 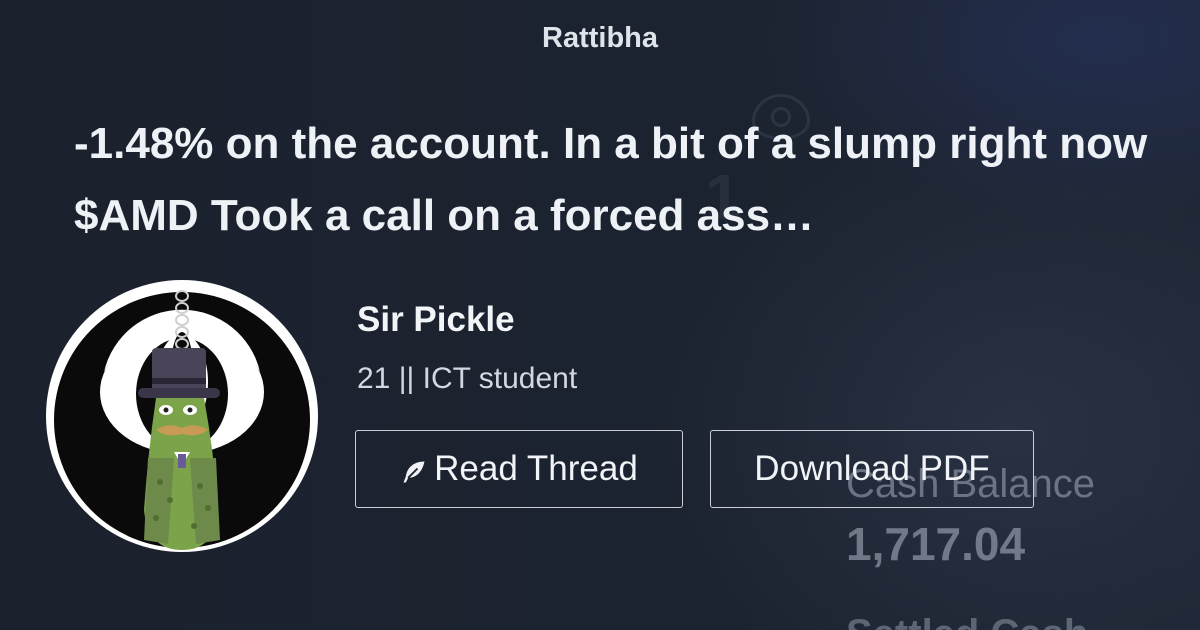 I want to click on background-partial-label: Settled Cash, so click(x=967, y=621).